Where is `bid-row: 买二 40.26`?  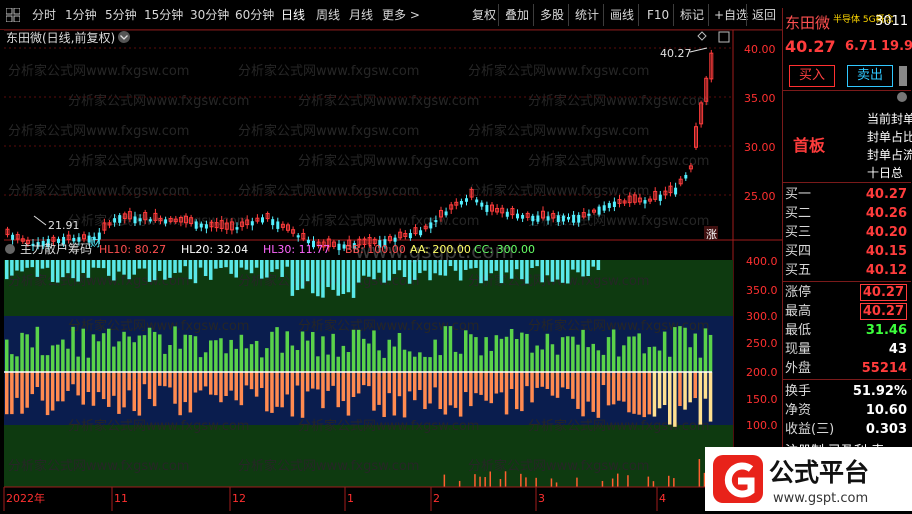
bid-row: 买二 40.26 is located at coordinates (847, 213).